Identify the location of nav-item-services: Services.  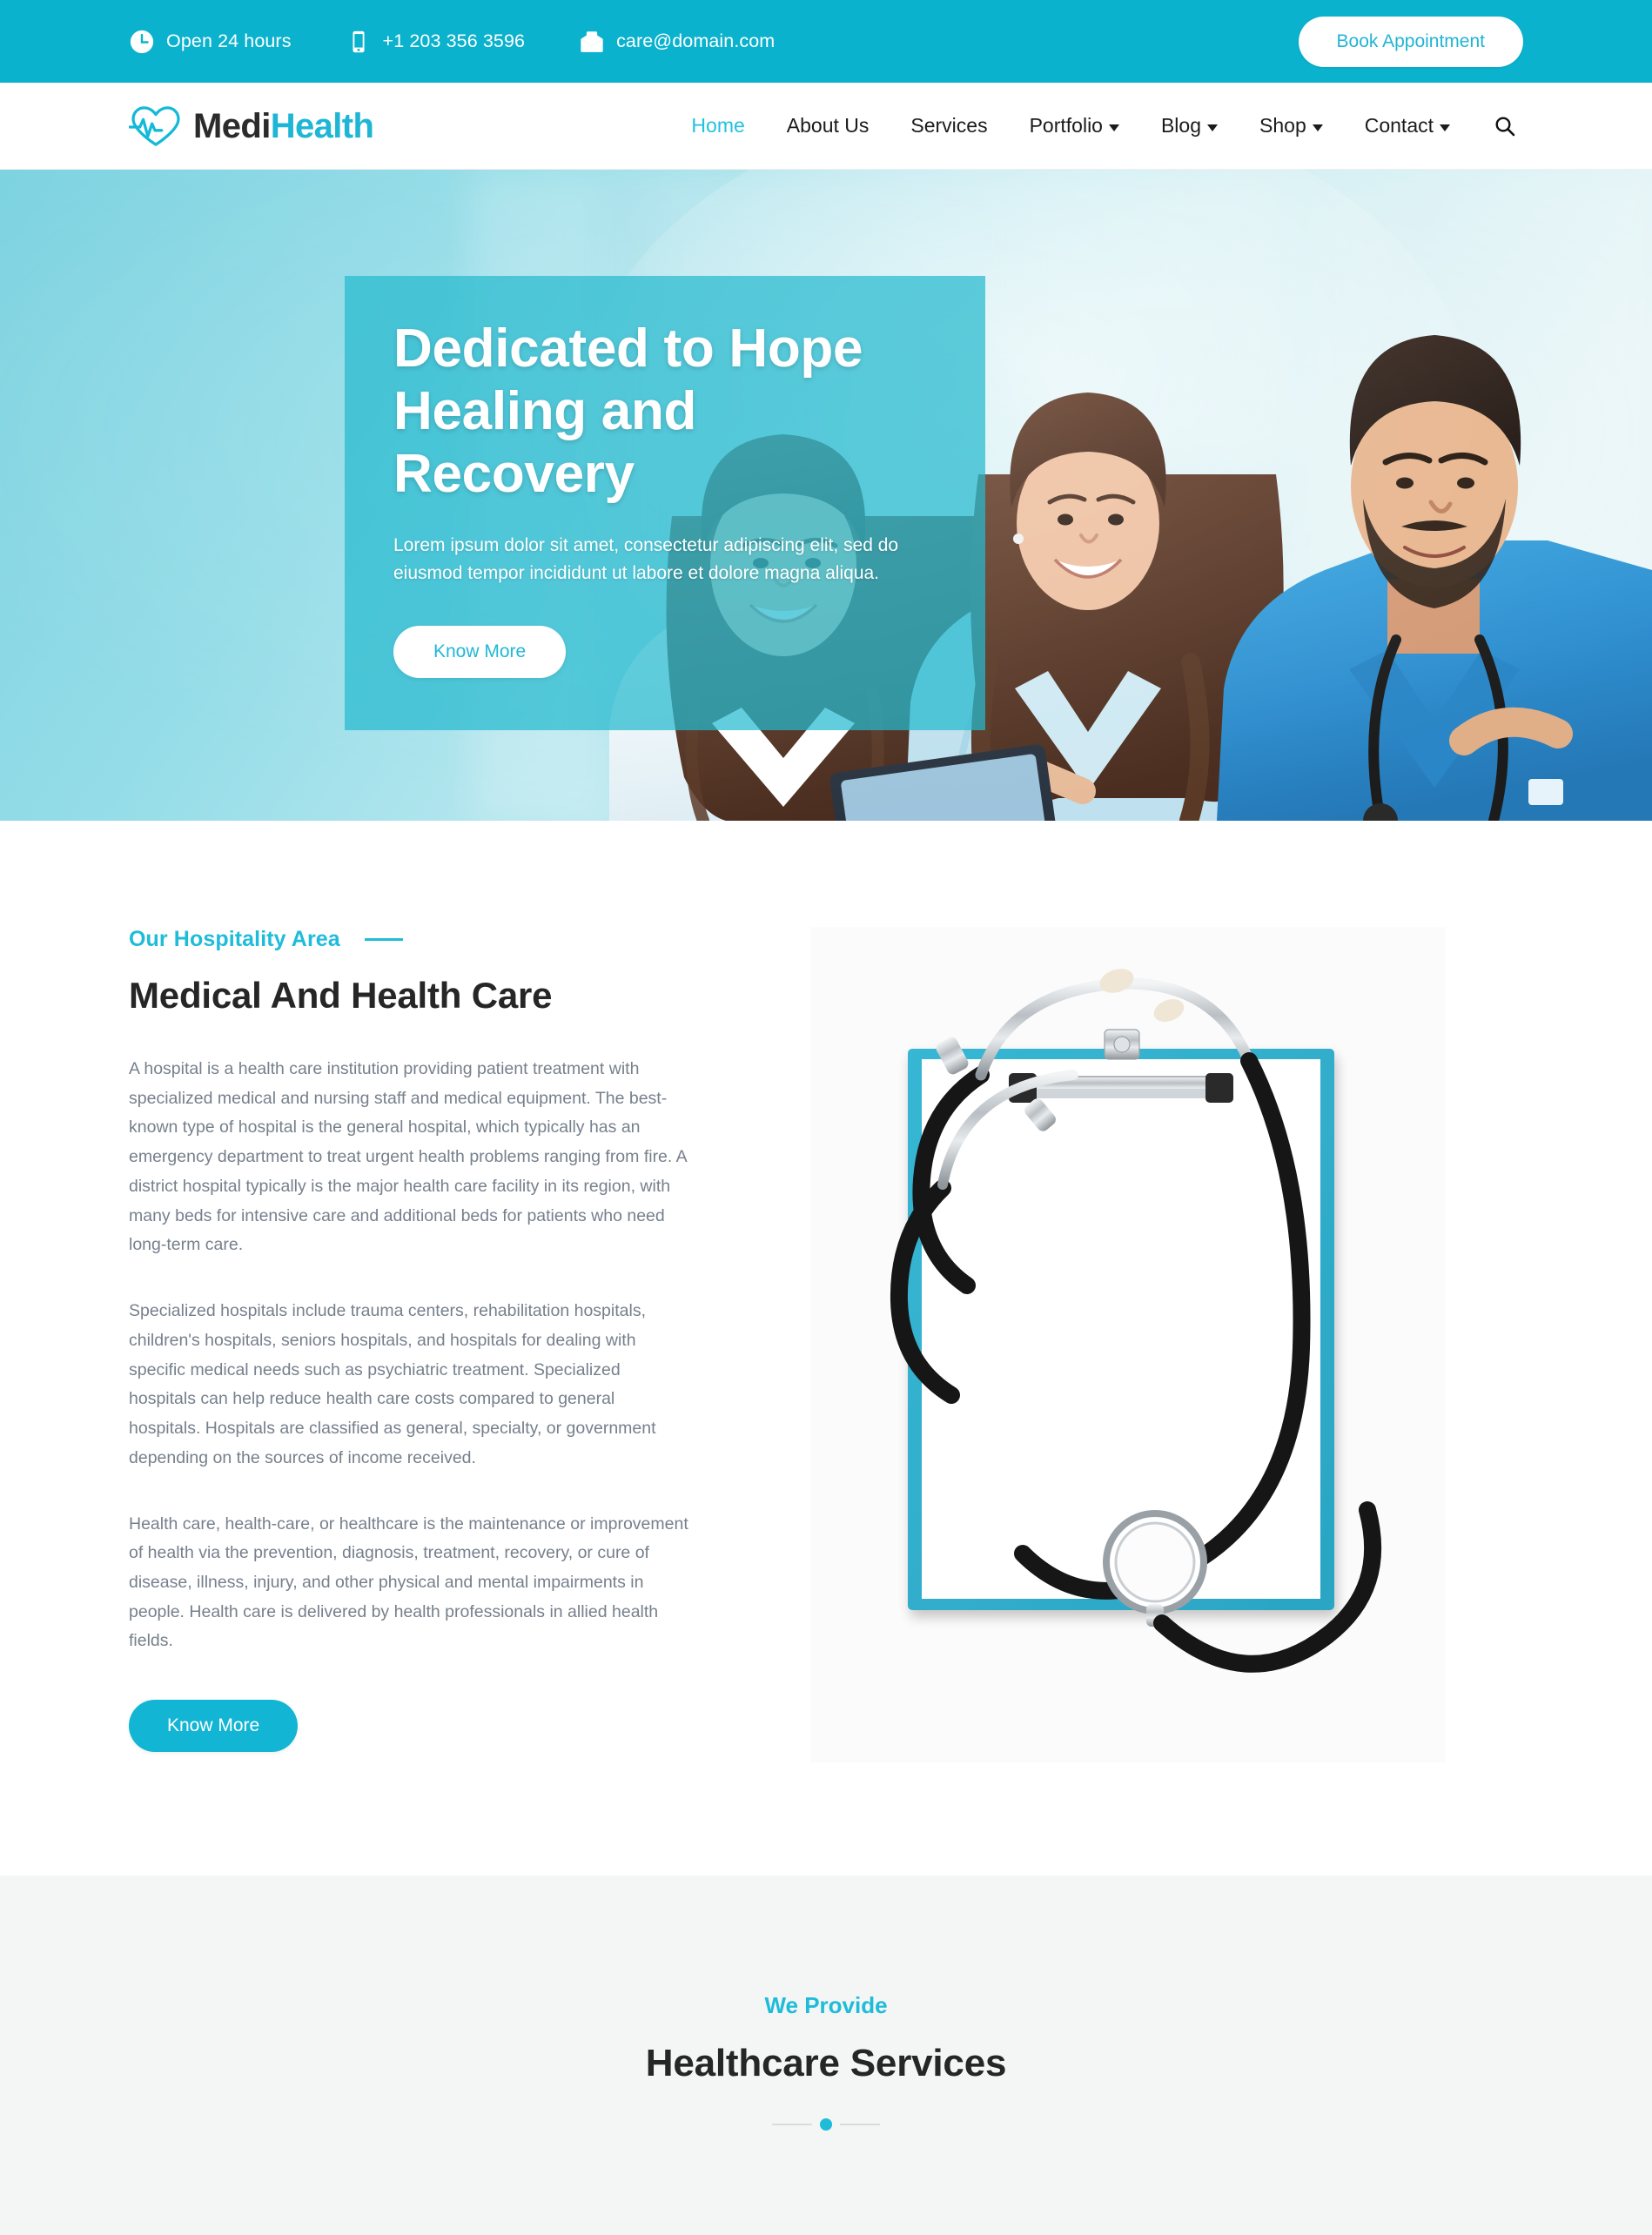
(949, 126).